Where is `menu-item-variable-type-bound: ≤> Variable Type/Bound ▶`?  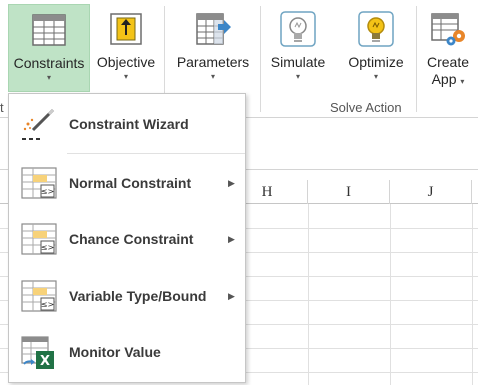
menu-item-variable-type-bound: ≤> Variable Type/Bound ▶ is located at coordinates (127, 296).